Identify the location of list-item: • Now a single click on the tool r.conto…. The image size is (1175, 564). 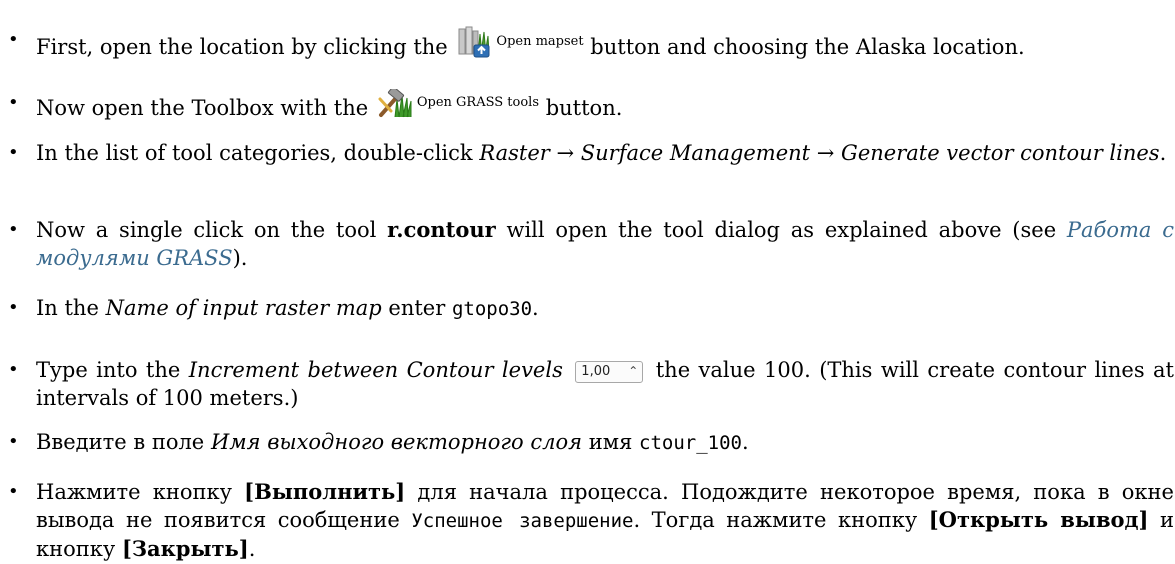
(587, 244).